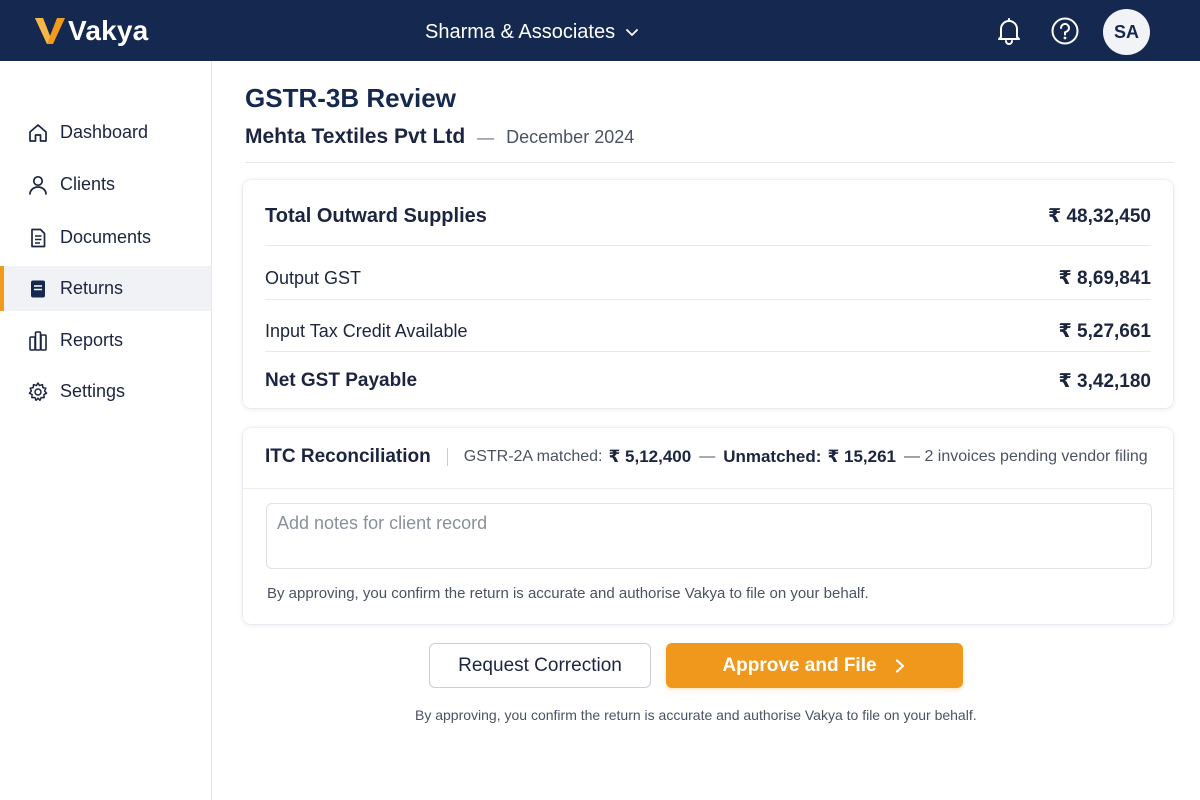 This screenshot has height=800, width=1200. I want to click on summary-value: ₹ 8,69,841, so click(1104, 278).